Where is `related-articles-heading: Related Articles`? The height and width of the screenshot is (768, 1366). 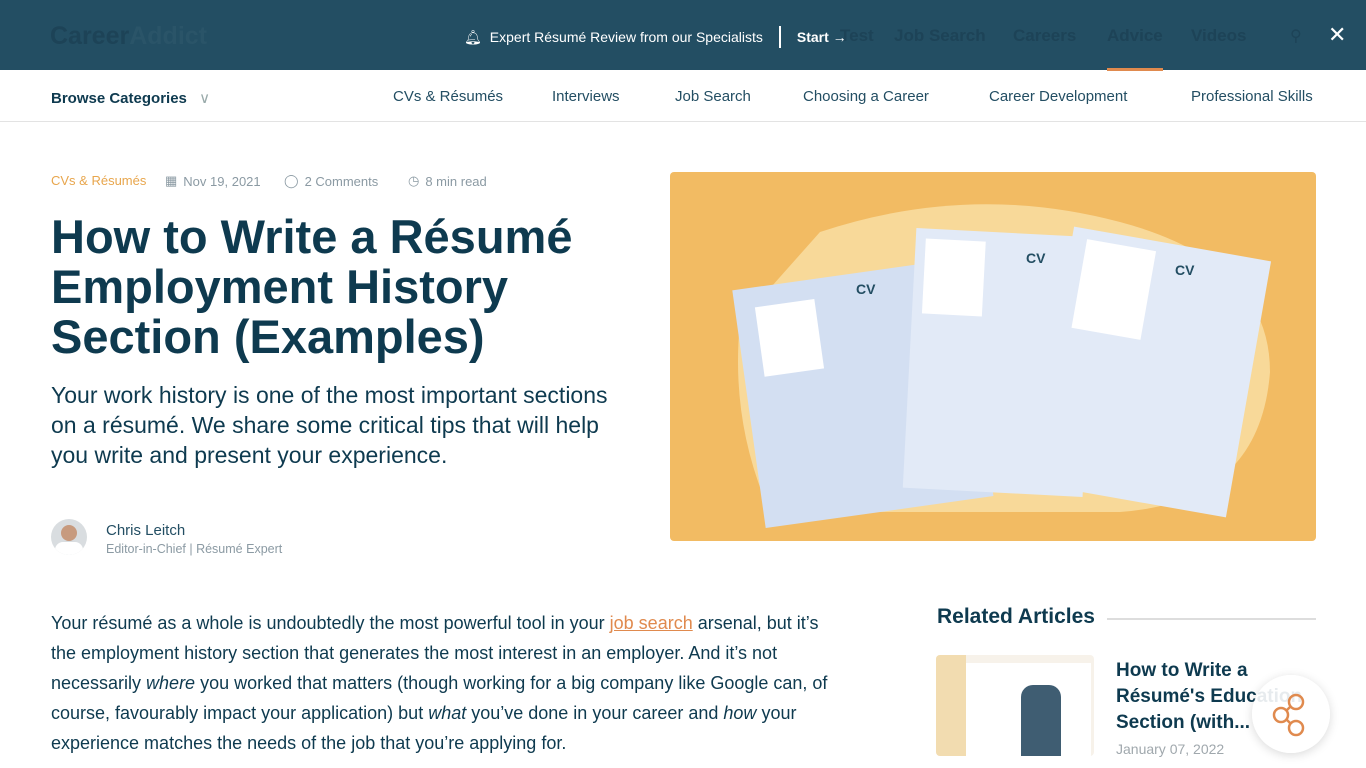
related-articles-heading: Related Articles is located at coordinates (1016, 616).